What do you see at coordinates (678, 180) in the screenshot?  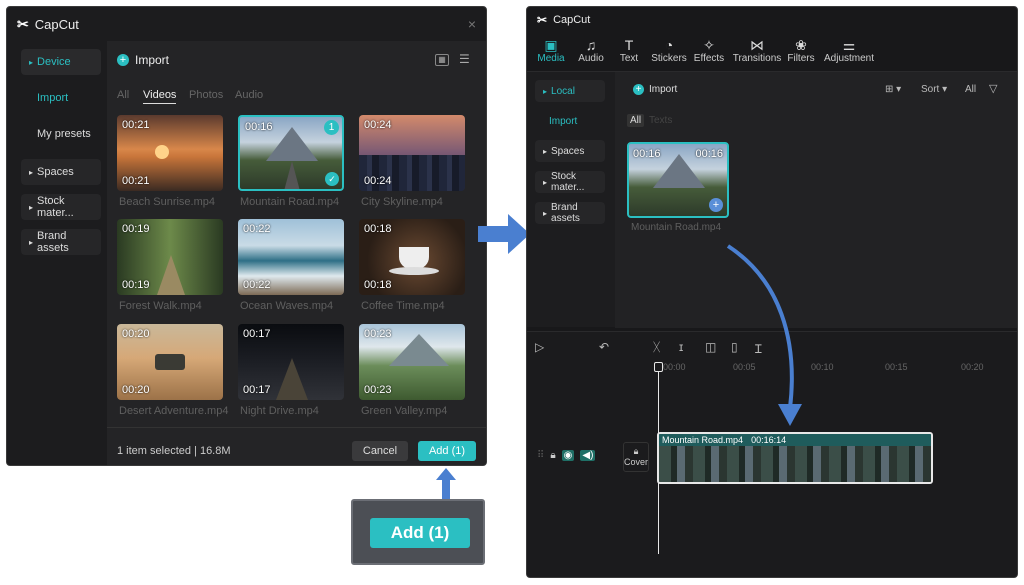 I see `media-item-mountain-road: 00:16 00:16 +` at bounding box center [678, 180].